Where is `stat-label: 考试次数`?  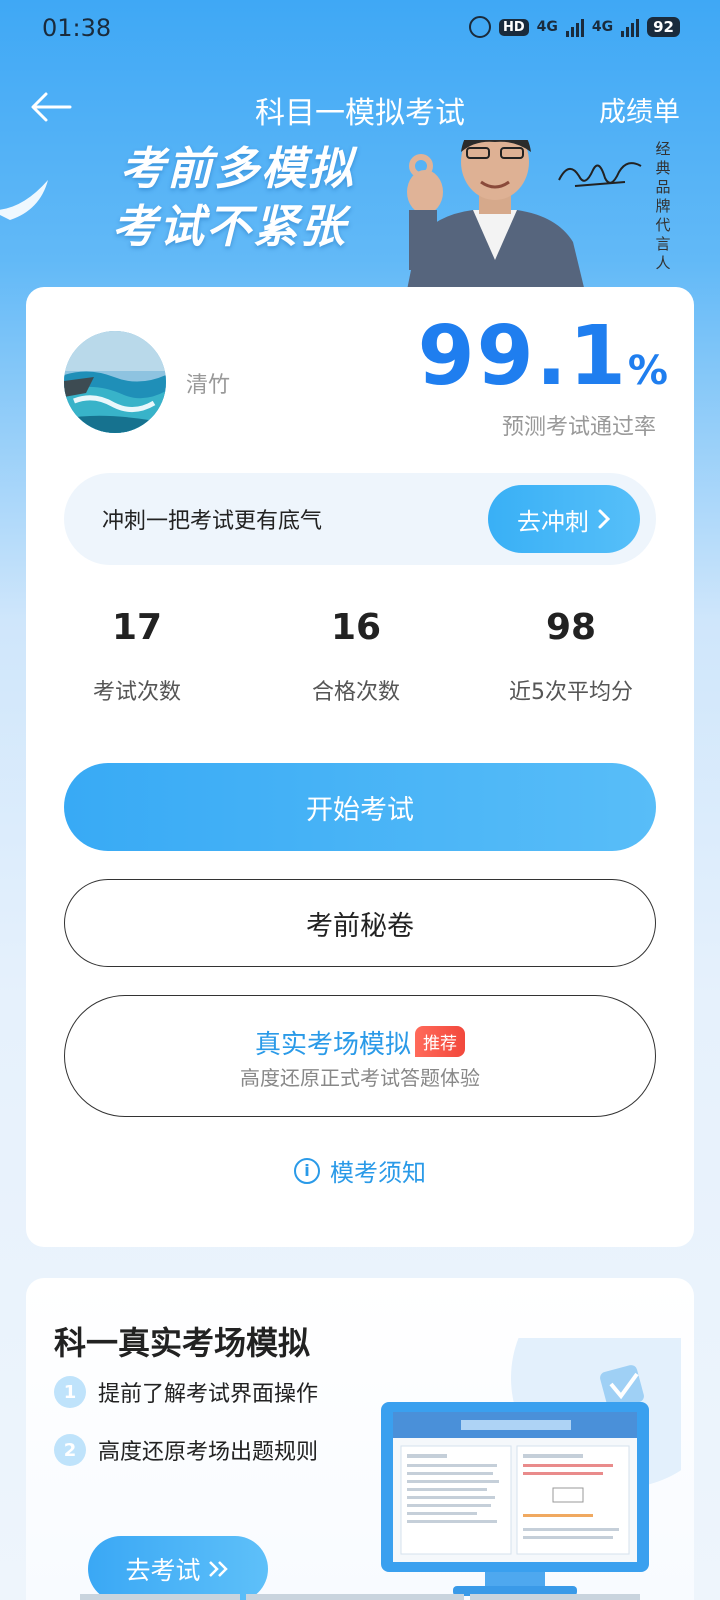 stat-label: 考试次数 is located at coordinates (136, 692).